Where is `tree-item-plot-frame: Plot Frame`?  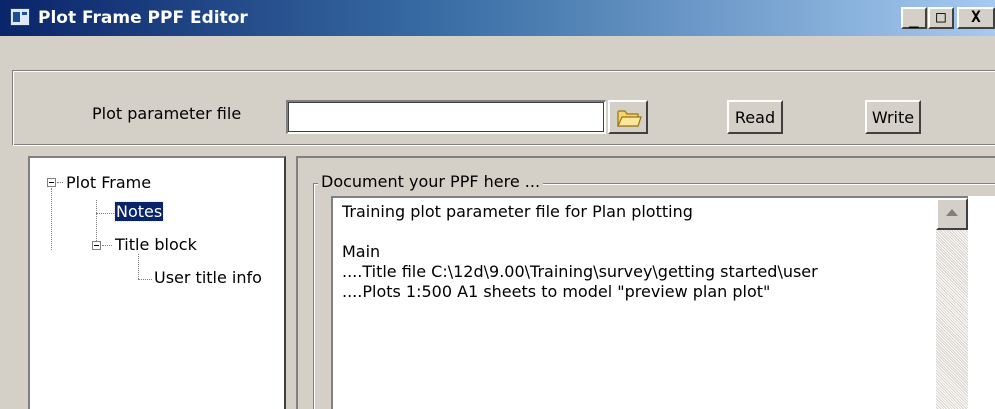
tree-item-plot-frame: Plot Frame is located at coordinates (108, 182).